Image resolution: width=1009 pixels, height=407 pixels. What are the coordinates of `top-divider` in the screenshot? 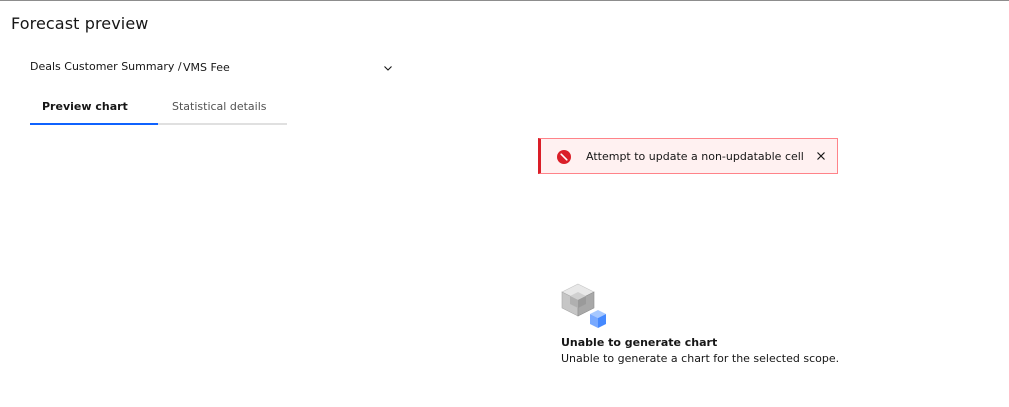 It's located at (504, 0).